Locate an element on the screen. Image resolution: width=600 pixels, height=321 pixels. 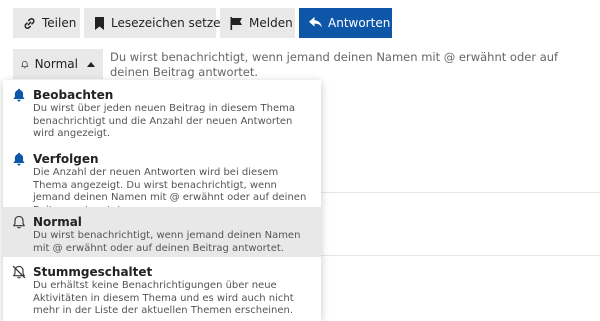
bookmark-label: Lesezeichen setzen is located at coordinates (170, 23).